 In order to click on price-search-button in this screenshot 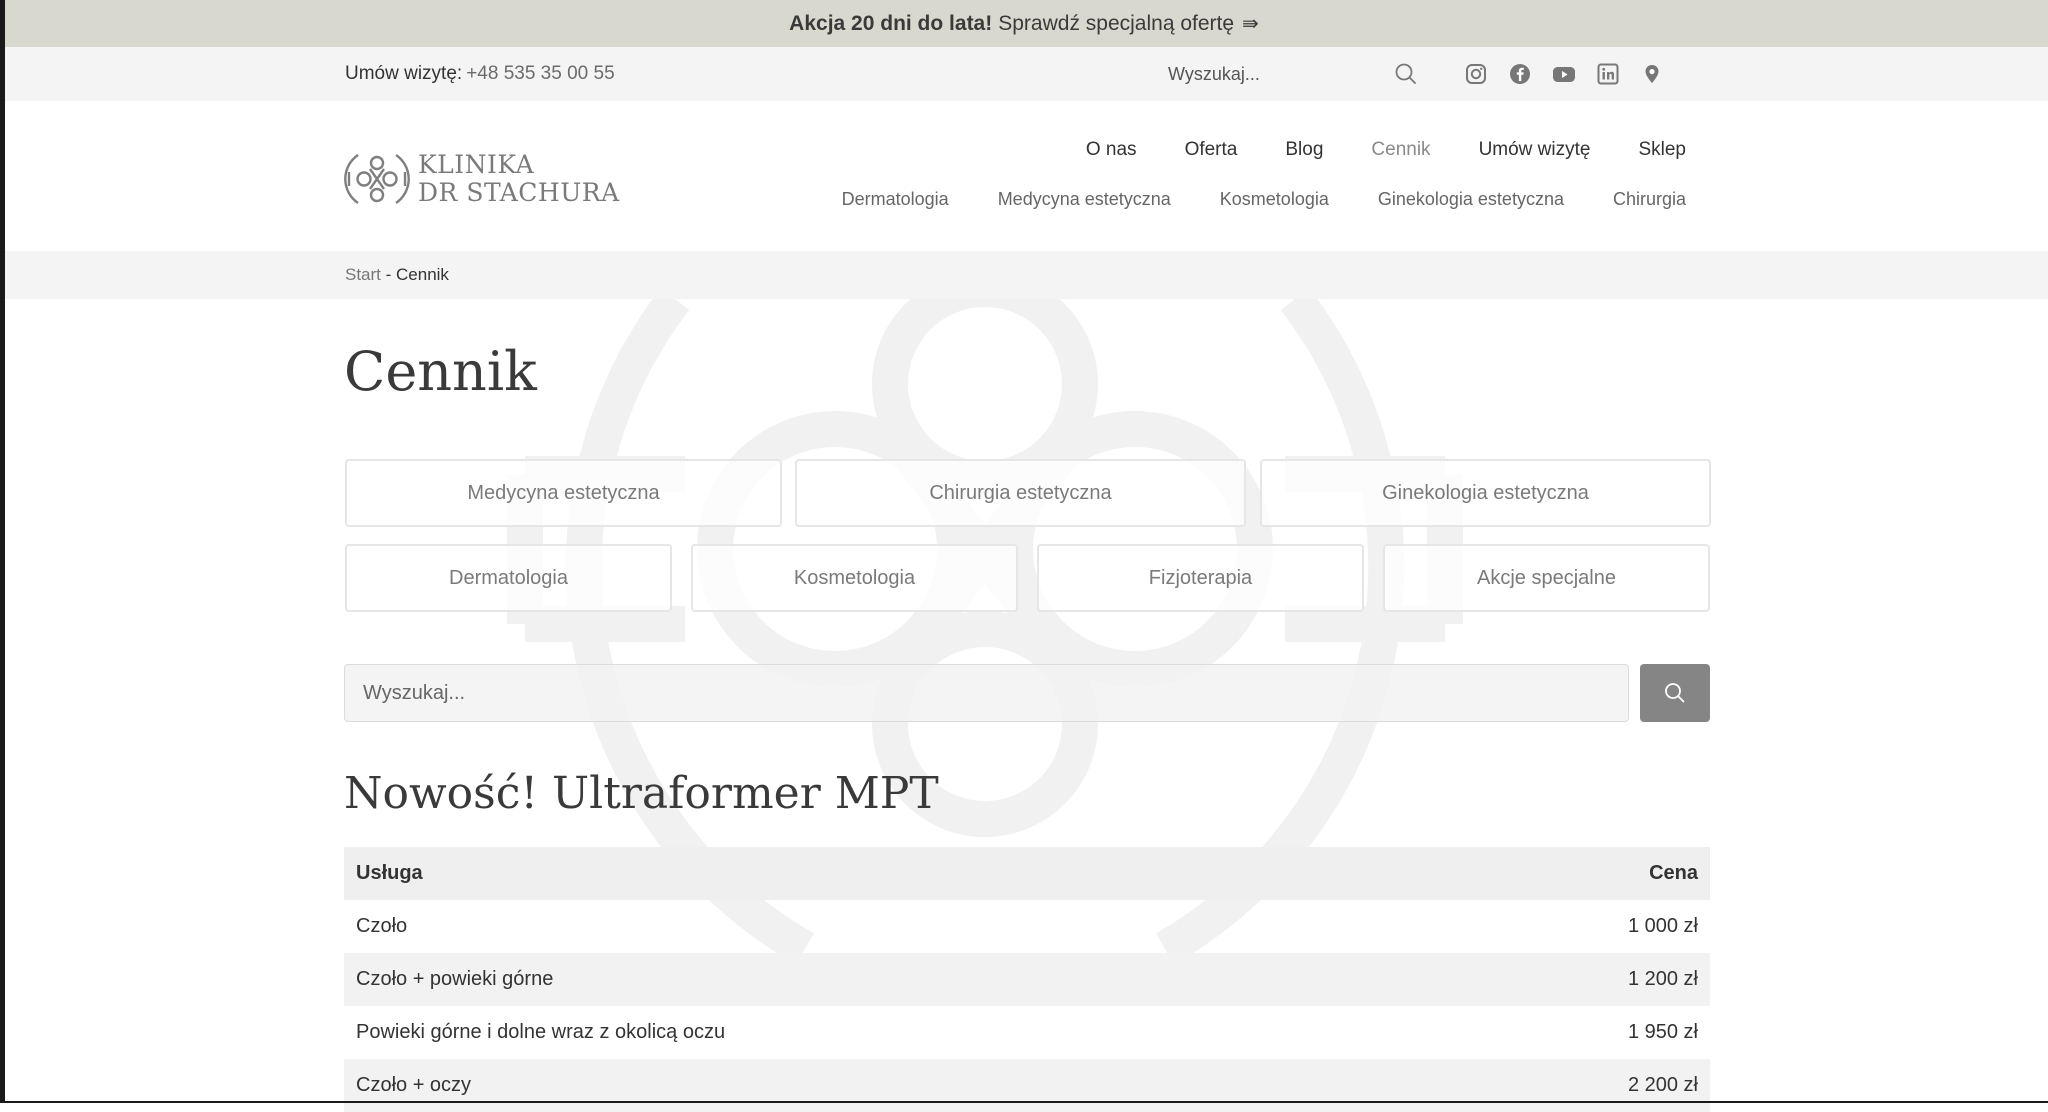, I will do `click(1675, 693)`.